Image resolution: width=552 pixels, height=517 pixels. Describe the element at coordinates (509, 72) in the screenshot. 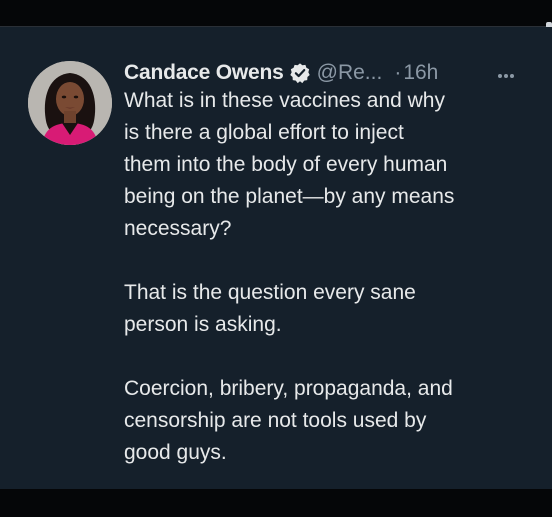

I see `more-options-icon` at that location.